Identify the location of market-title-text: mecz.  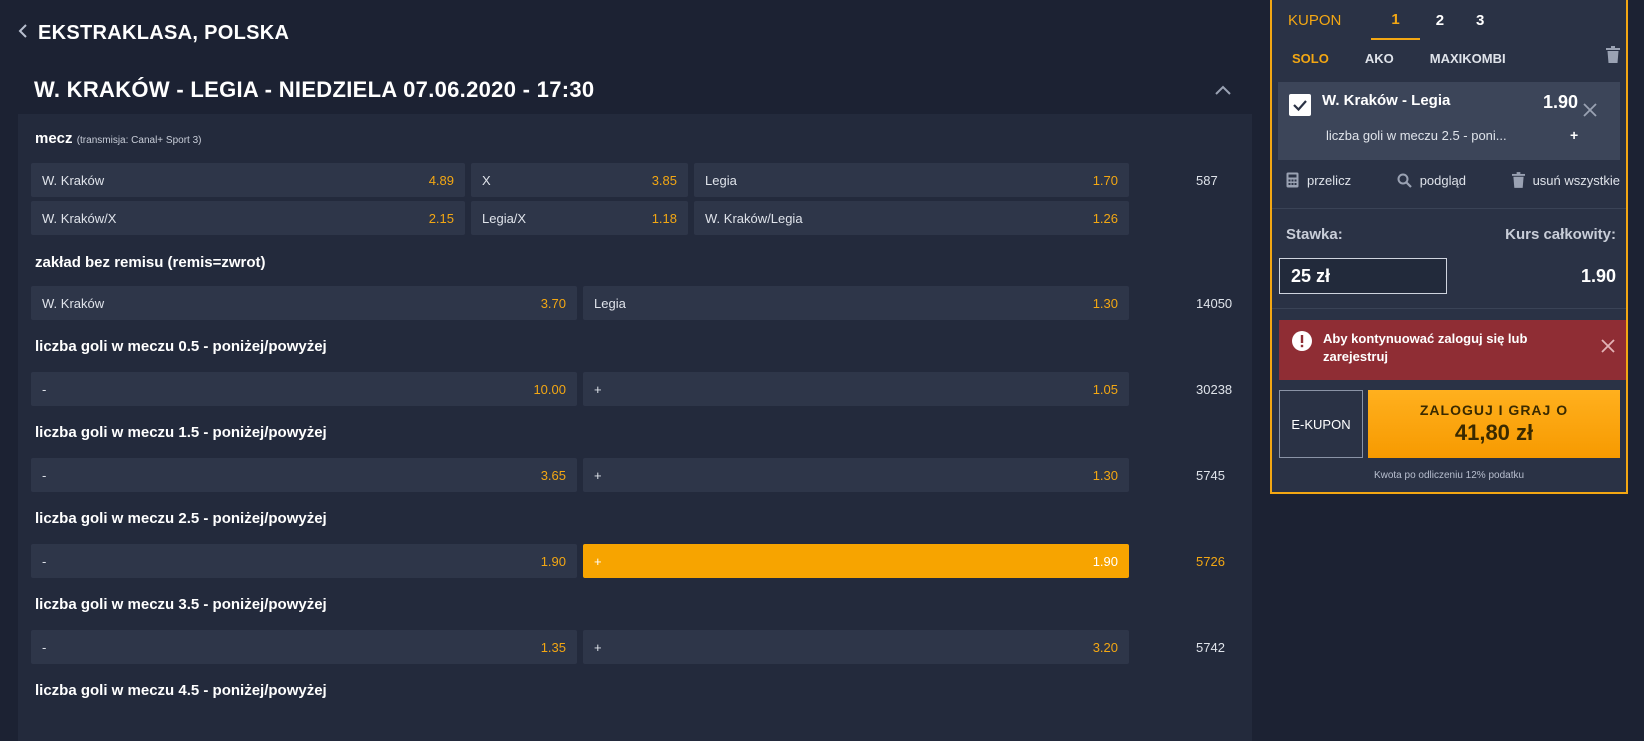
(54, 138).